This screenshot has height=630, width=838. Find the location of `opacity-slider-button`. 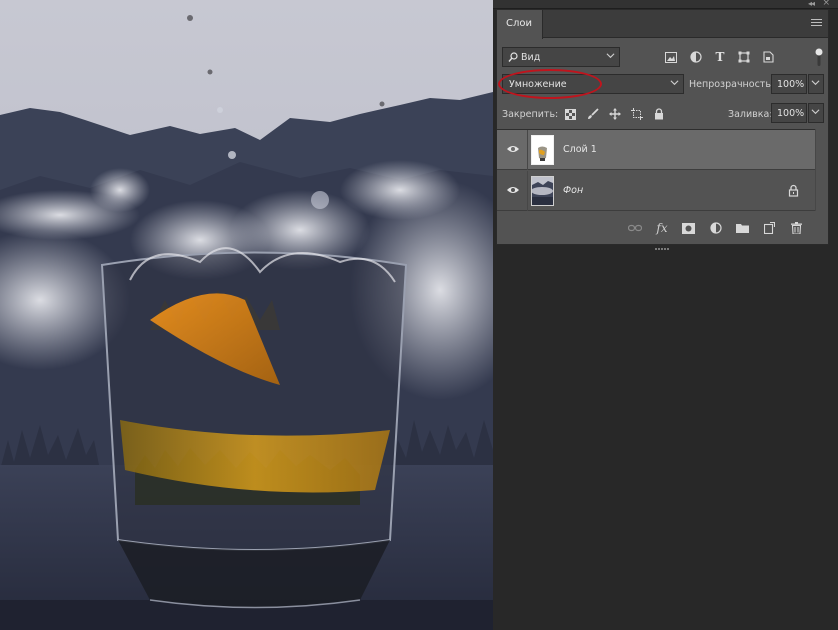

opacity-slider-button is located at coordinates (816, 84).